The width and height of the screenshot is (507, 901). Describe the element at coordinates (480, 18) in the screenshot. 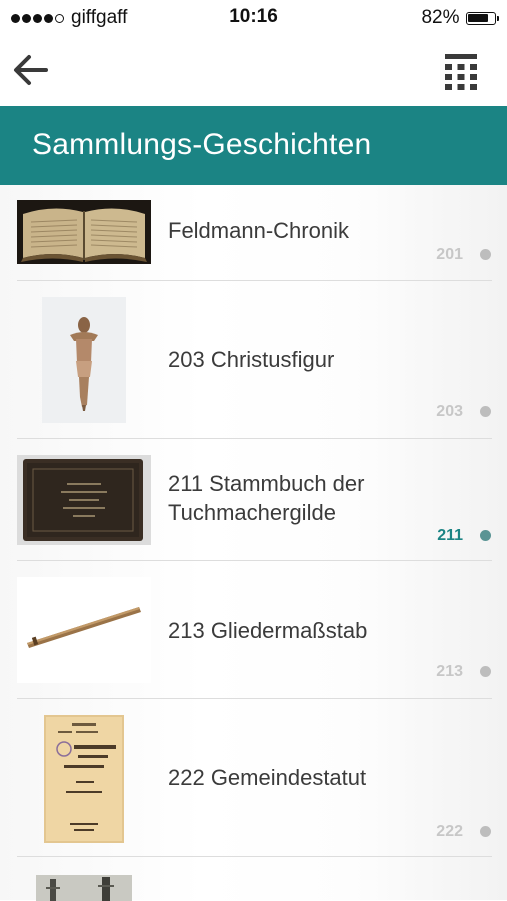

I see `battery-icon` at that location.